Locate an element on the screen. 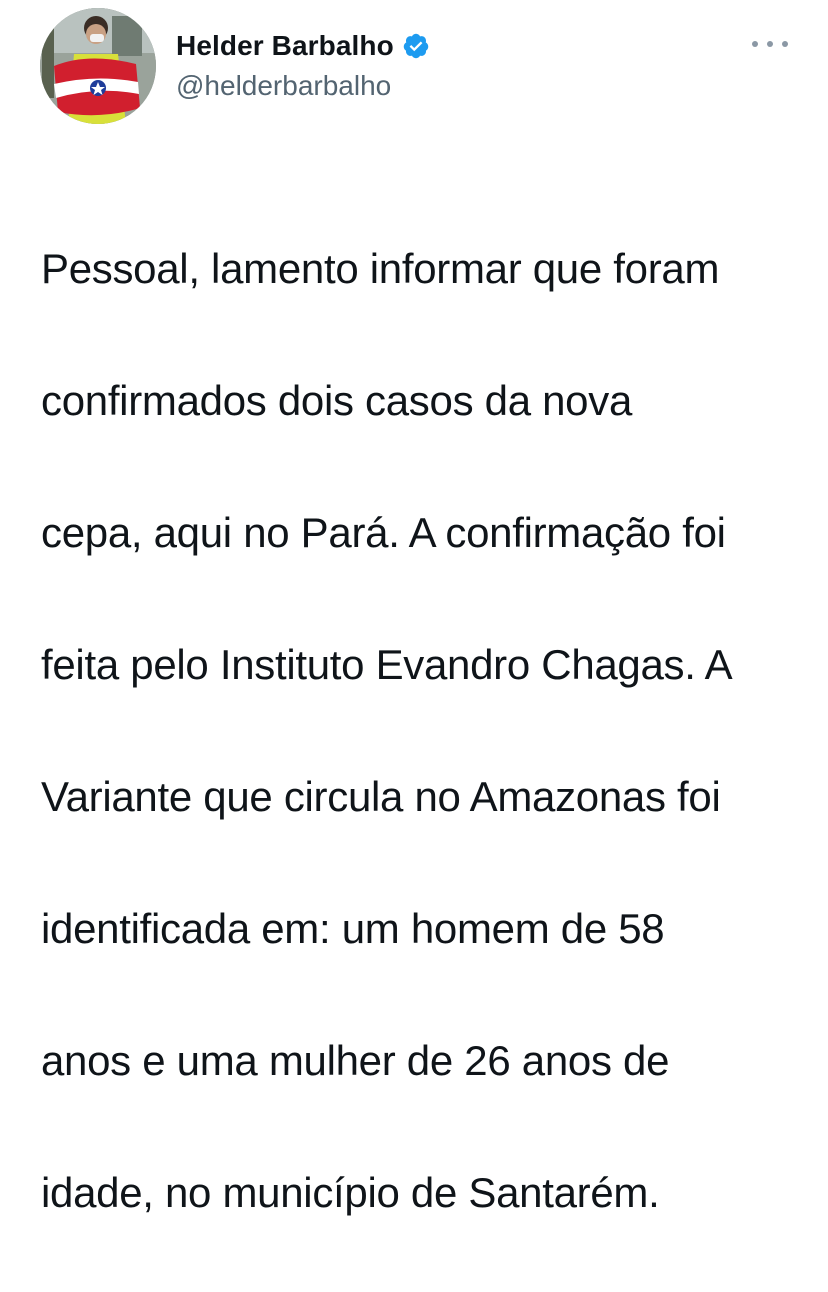 The image size is (828, 1292). author-avatar is located at coordinates (98, 66).